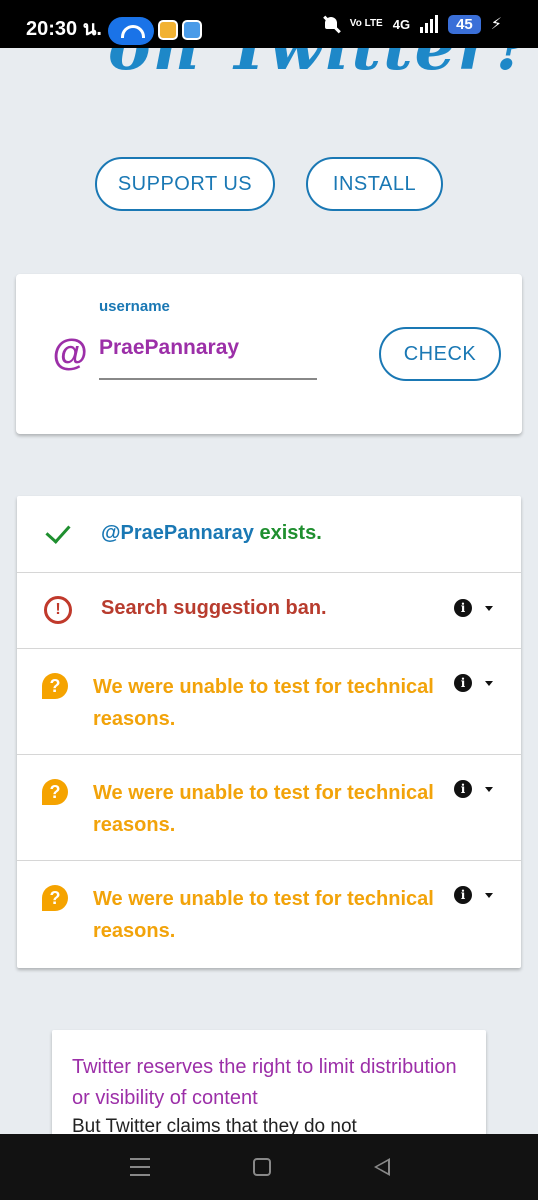 The height and width of the screenshot is (1200, 538). What do you see at coordinates (382, 1167) in the screenshot?
I see `back-icon` at bounding box center [382, 1167].